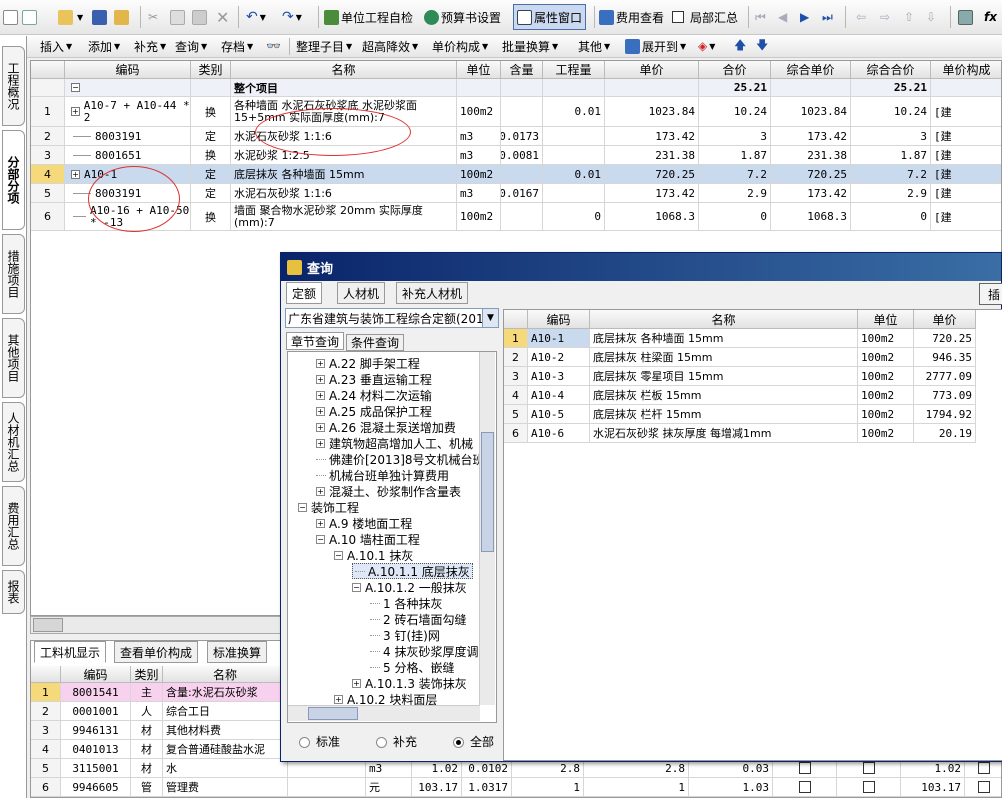  Describe the element at coordinates (368, 363) in the screenshot. I see `tree-node: + A.22 脚手架工程` at that location.